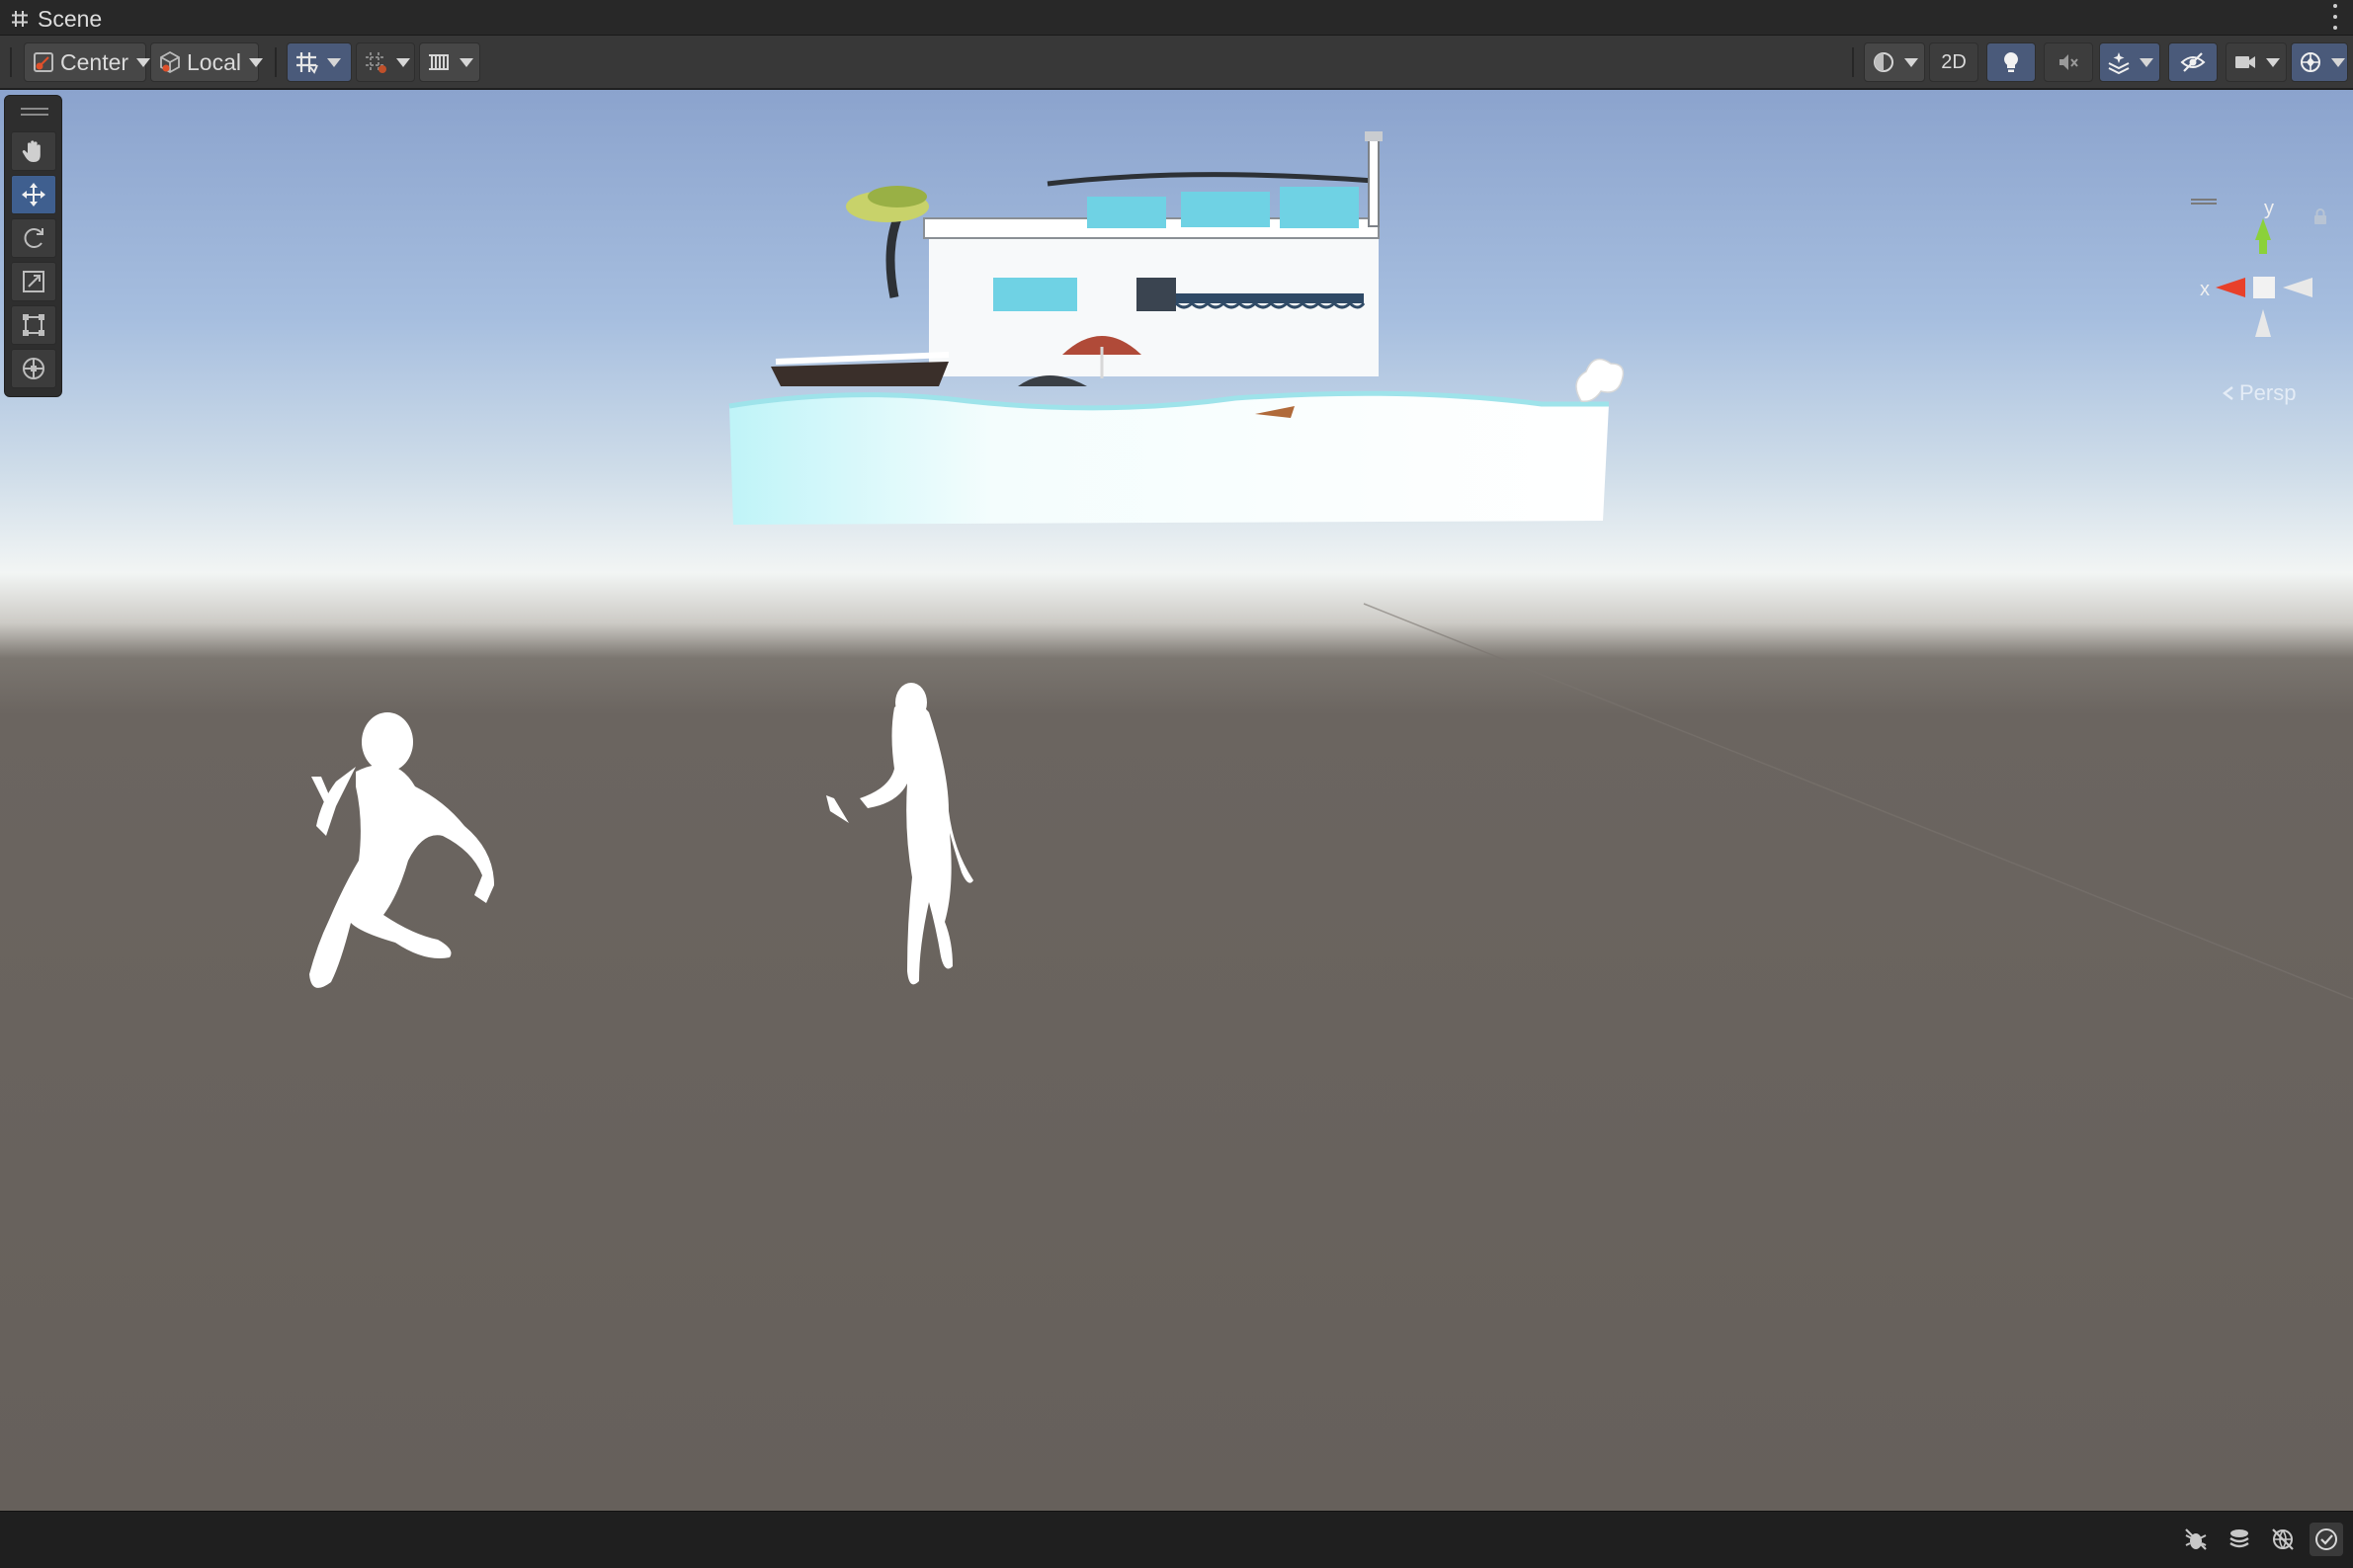  I want to click on lightbulb-icon, so click(2011, 62).